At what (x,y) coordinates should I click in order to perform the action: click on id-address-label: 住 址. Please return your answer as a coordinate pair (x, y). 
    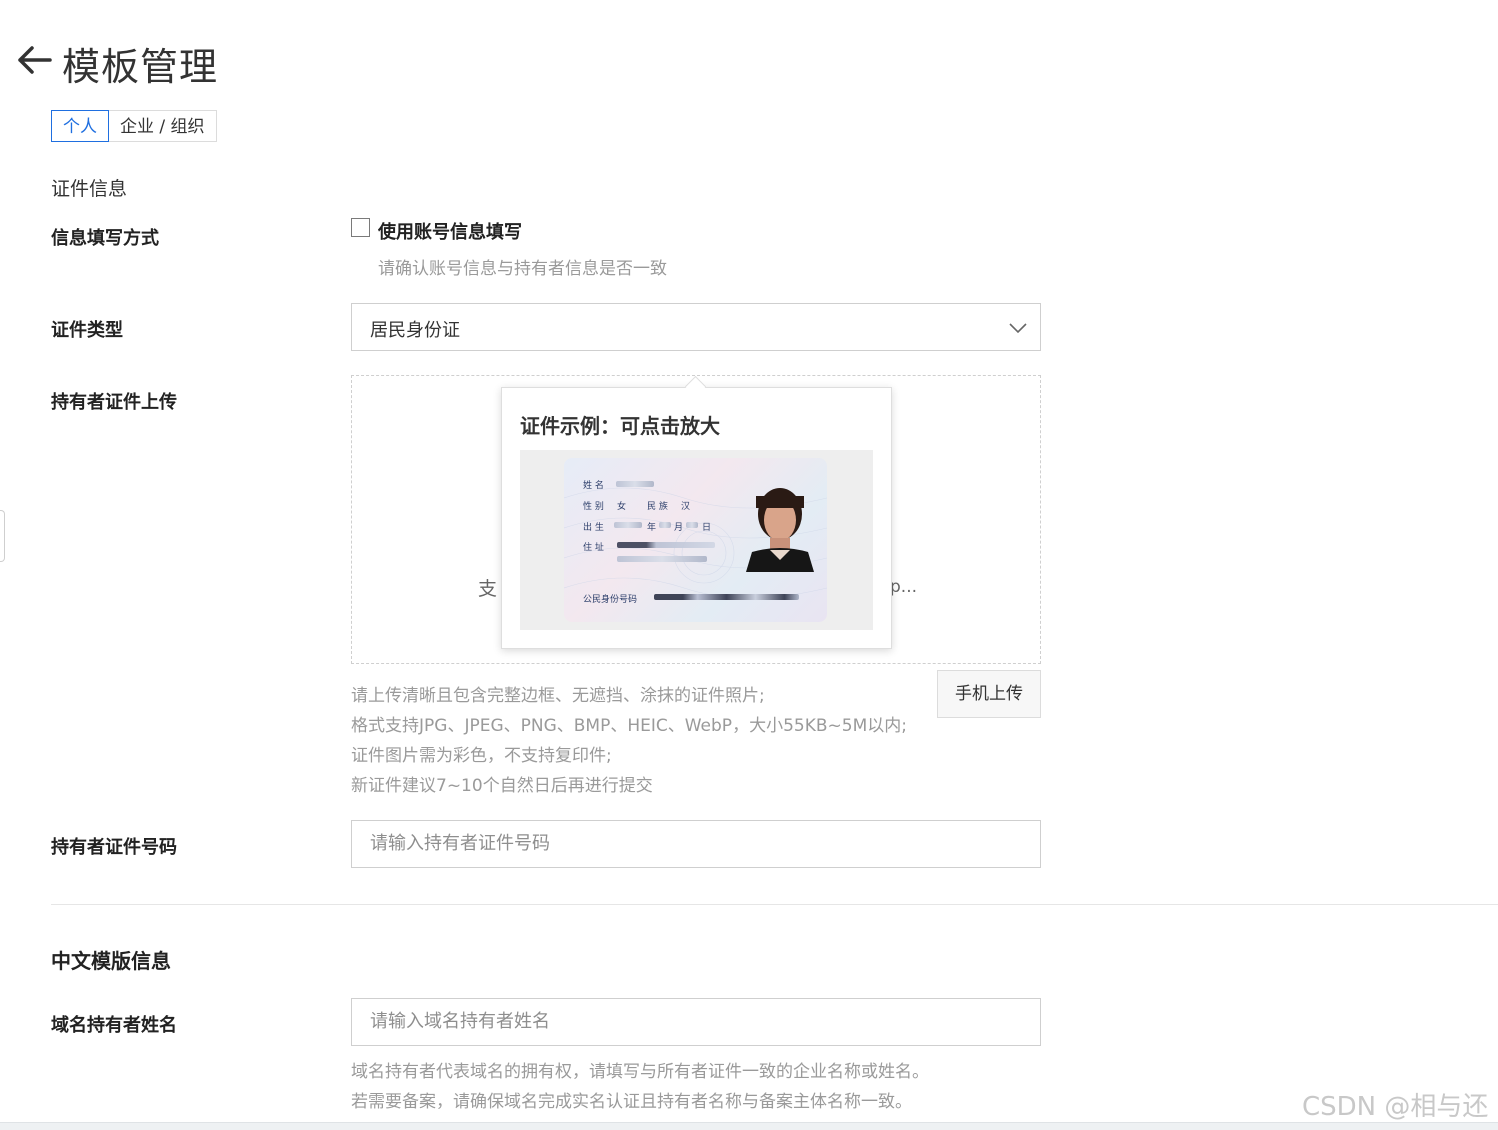
    Looking at the image, I should click on (593, 548).